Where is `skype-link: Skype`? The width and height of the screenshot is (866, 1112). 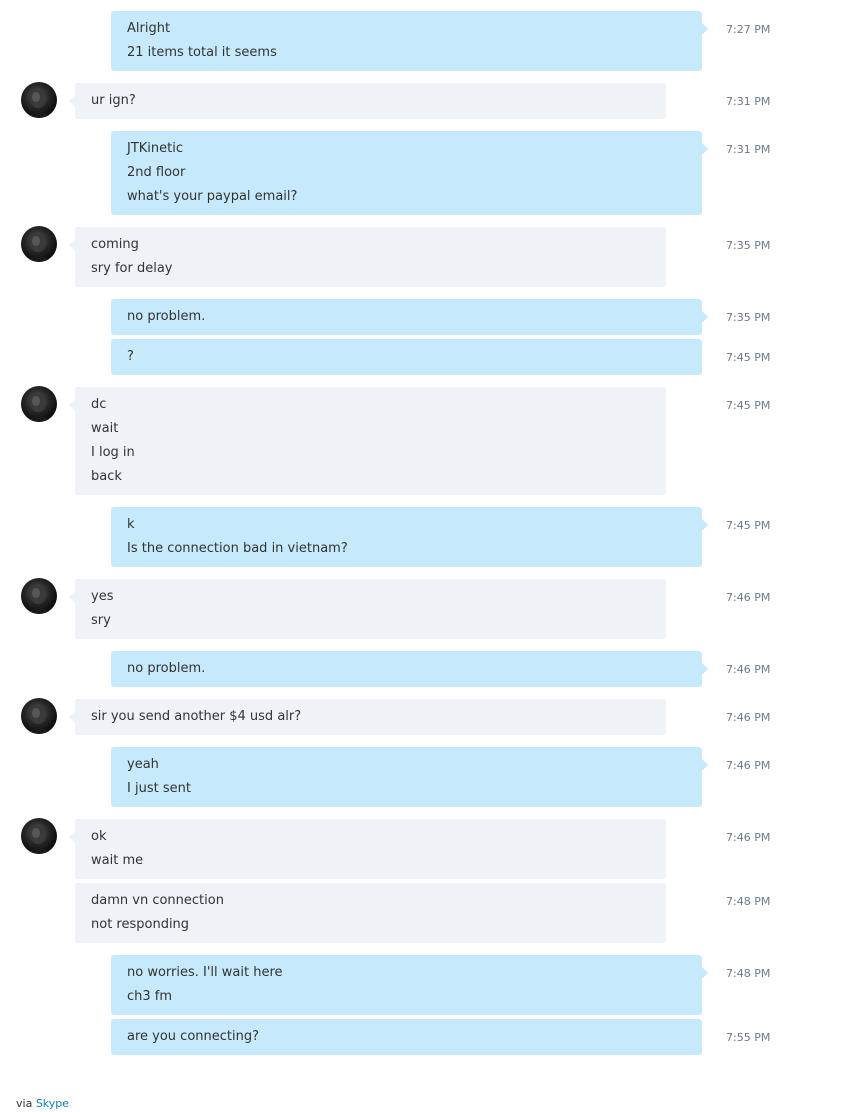
skype-link: Skype is located at coordinates (52, 1103).